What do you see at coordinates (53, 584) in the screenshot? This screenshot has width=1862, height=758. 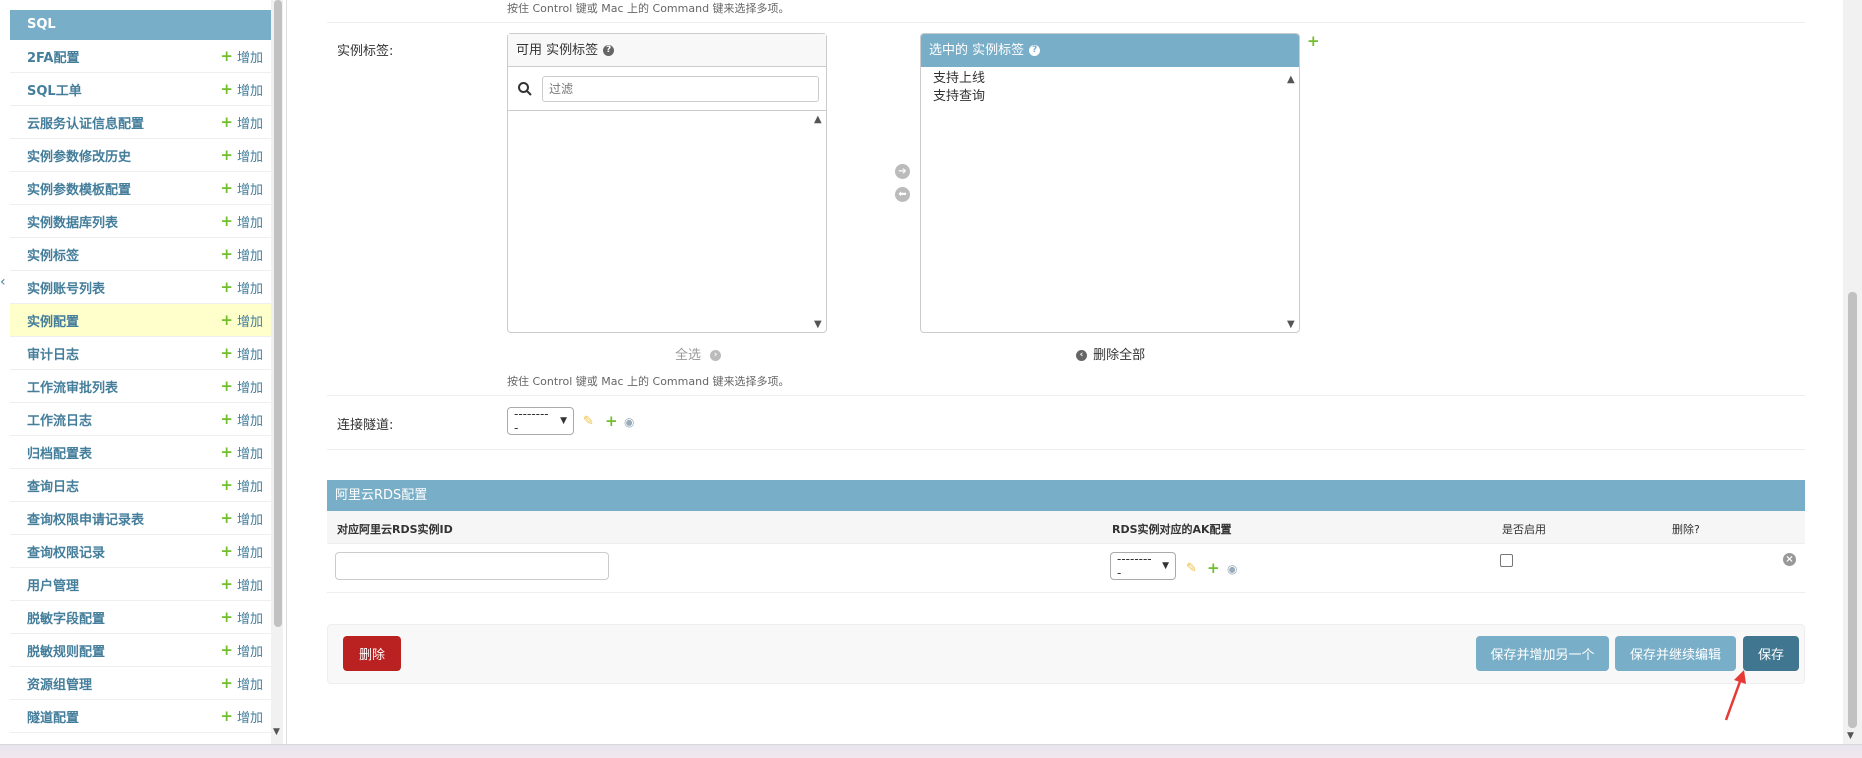 I see `sidebar-item-label: 用户管理` at bounding box center [53, 584].